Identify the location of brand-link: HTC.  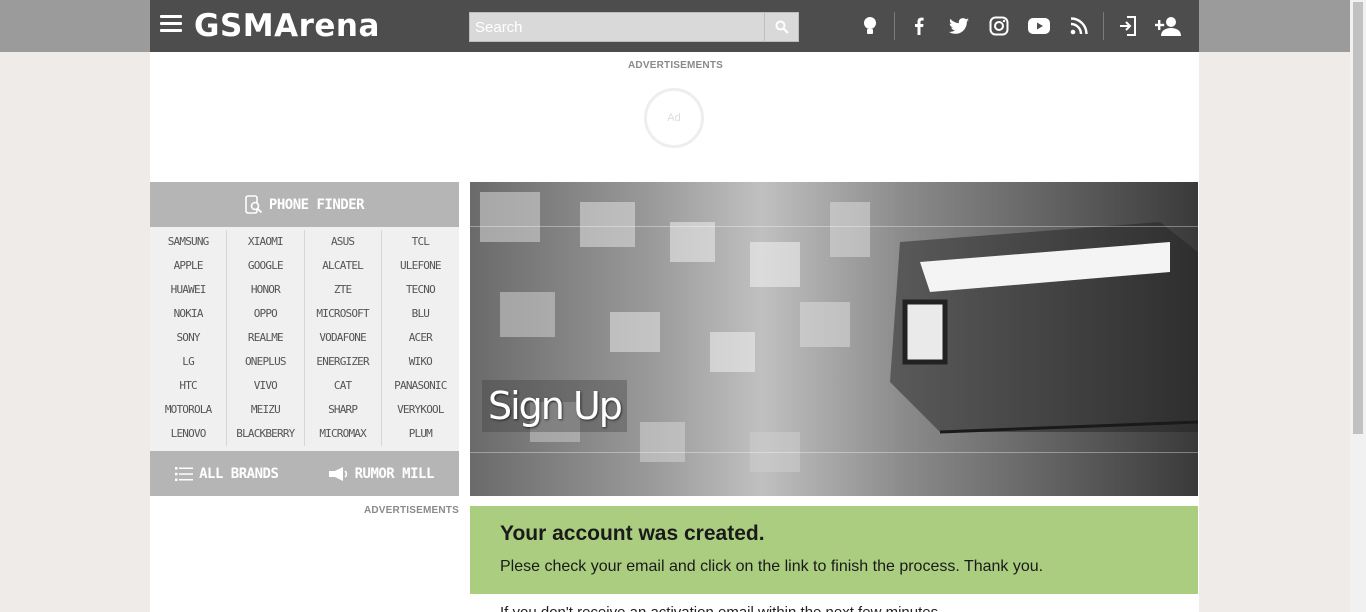
(188, 386).